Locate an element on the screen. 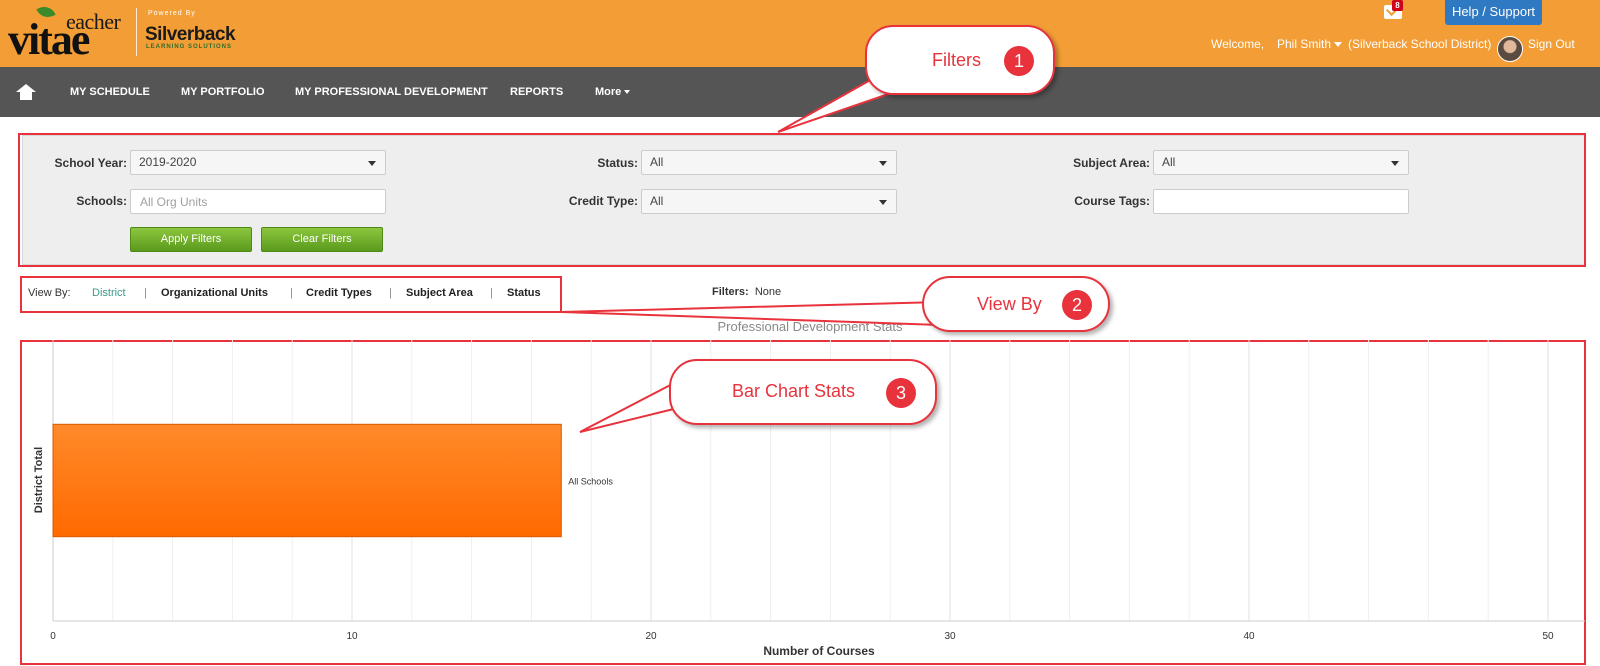 The image size is (1600, 666). bar-district-total is located at coordinates (307, 480).